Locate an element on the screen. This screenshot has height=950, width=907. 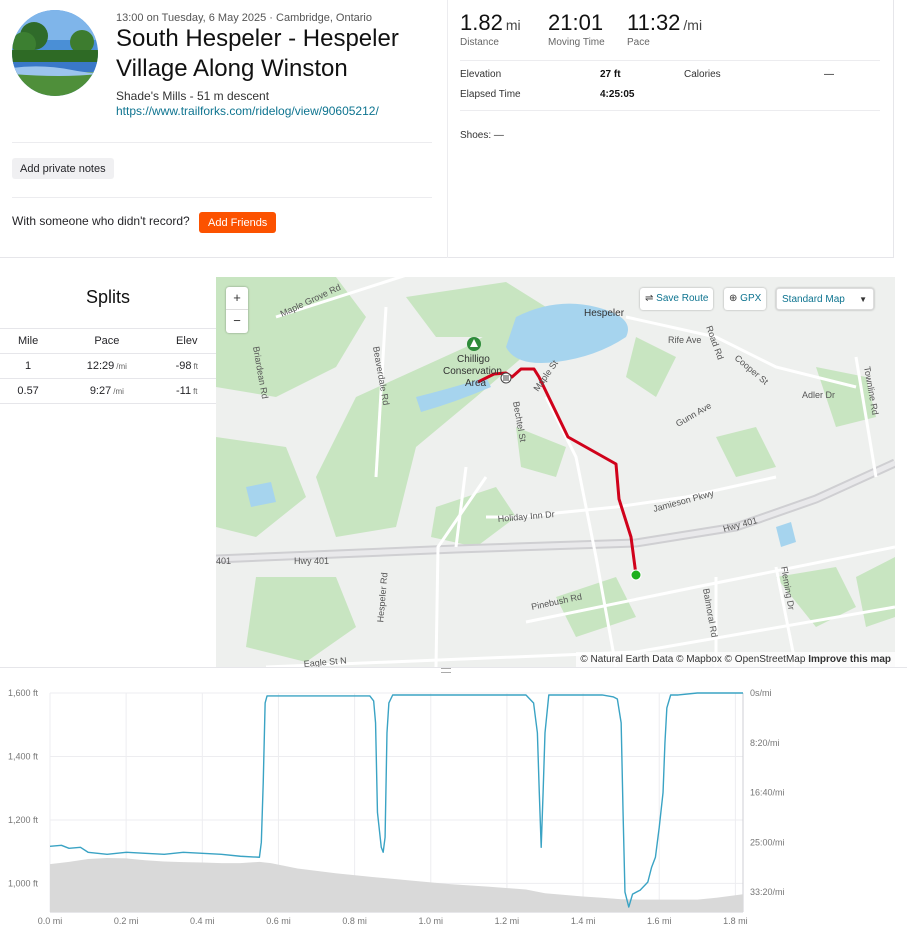
activity-photo-avatar is located at coordinates (55, 53).